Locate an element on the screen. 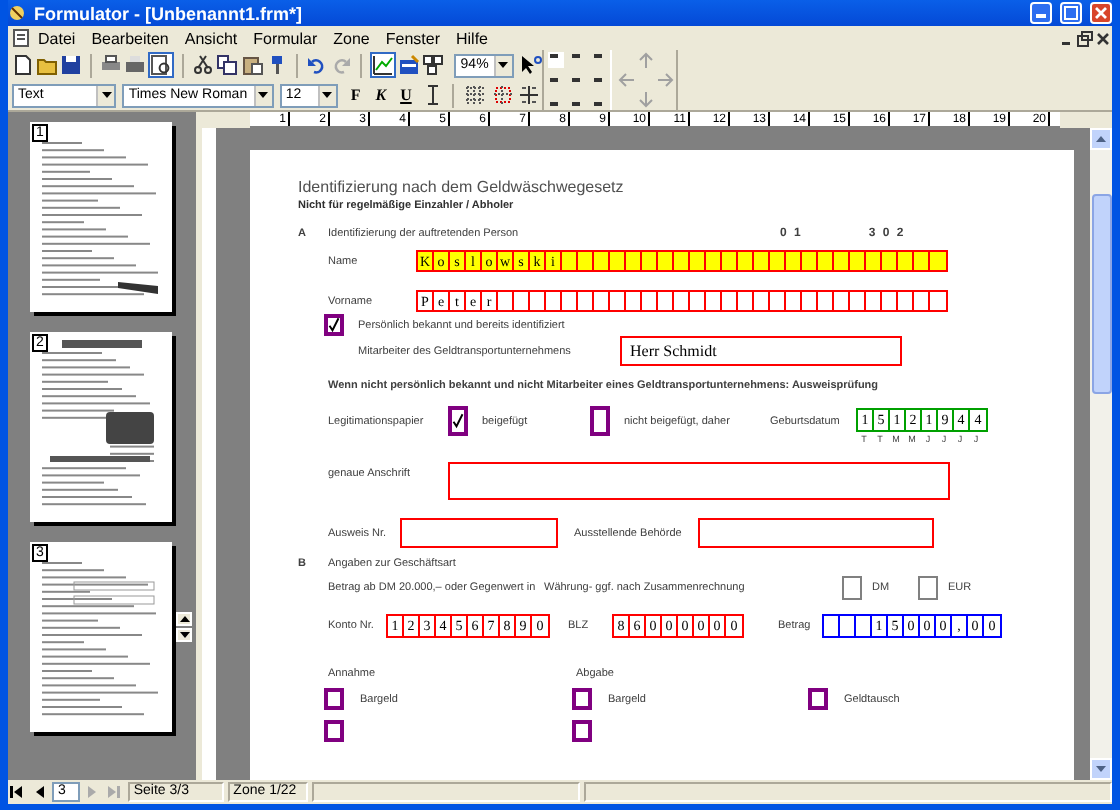 This screenshot has width=1120, height=810. menu-item: Hilfe is located at coordinates (472, 38).